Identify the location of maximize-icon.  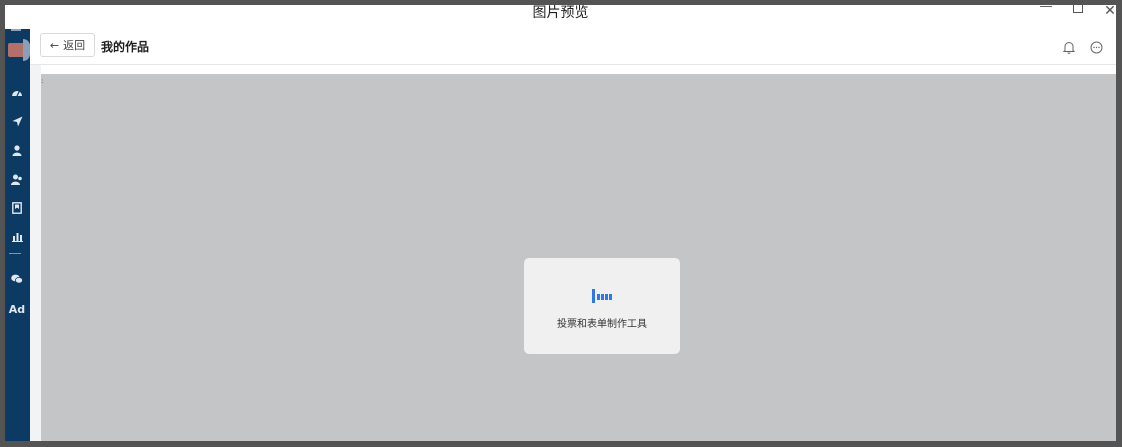
(1078, 9).